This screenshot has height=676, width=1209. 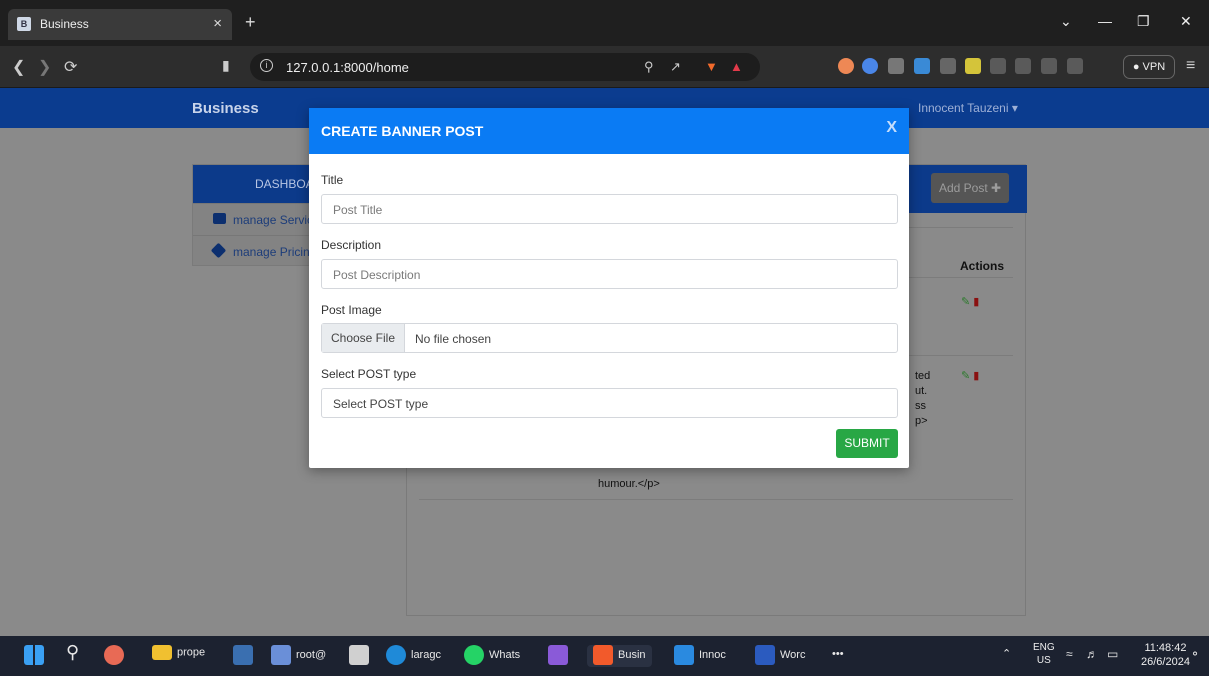 What do you see at coordinates (765, 655) in the screenshot?
I see `word-icon` at bounding box center [765, 655].